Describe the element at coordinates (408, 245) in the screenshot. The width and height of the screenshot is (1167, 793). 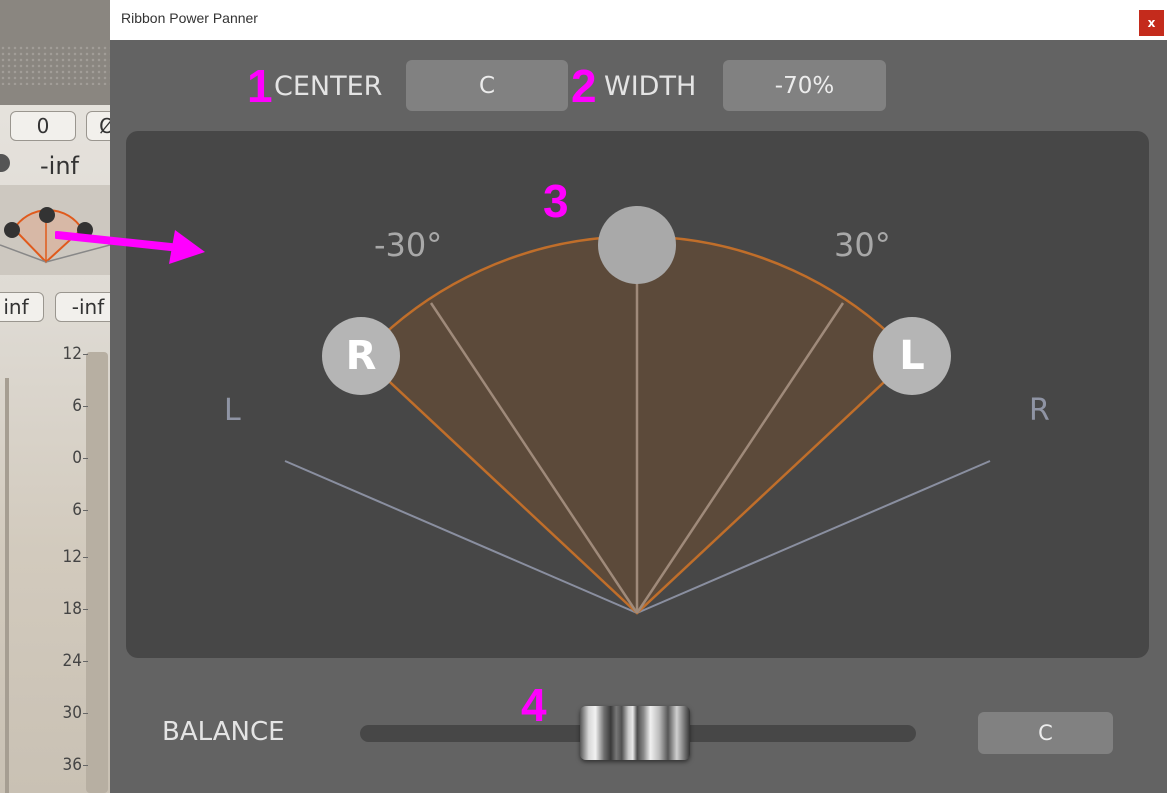
I see `angle-left-label: -30°` at that location.